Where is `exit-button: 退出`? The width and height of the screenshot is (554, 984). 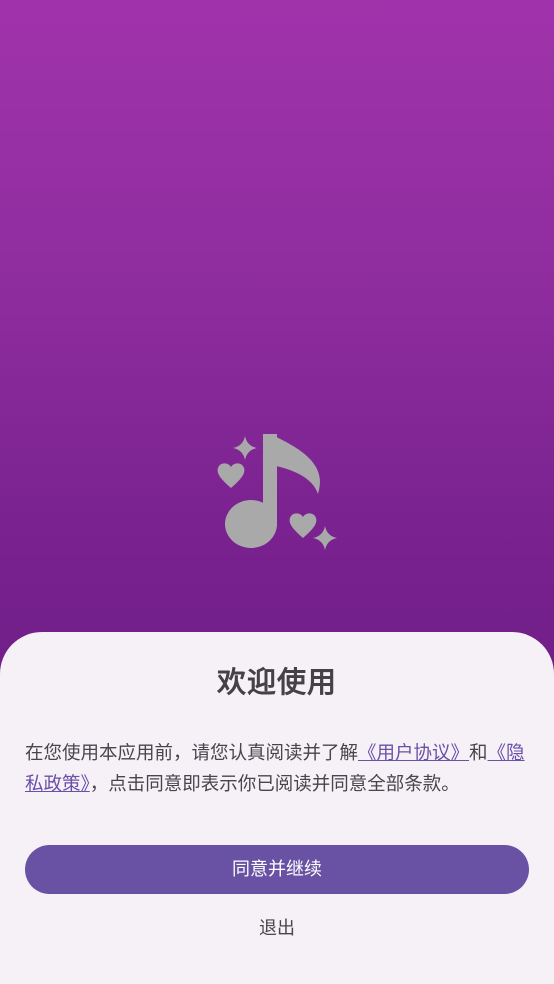 exit-button: 退出 is located at coordinates (277, 929).